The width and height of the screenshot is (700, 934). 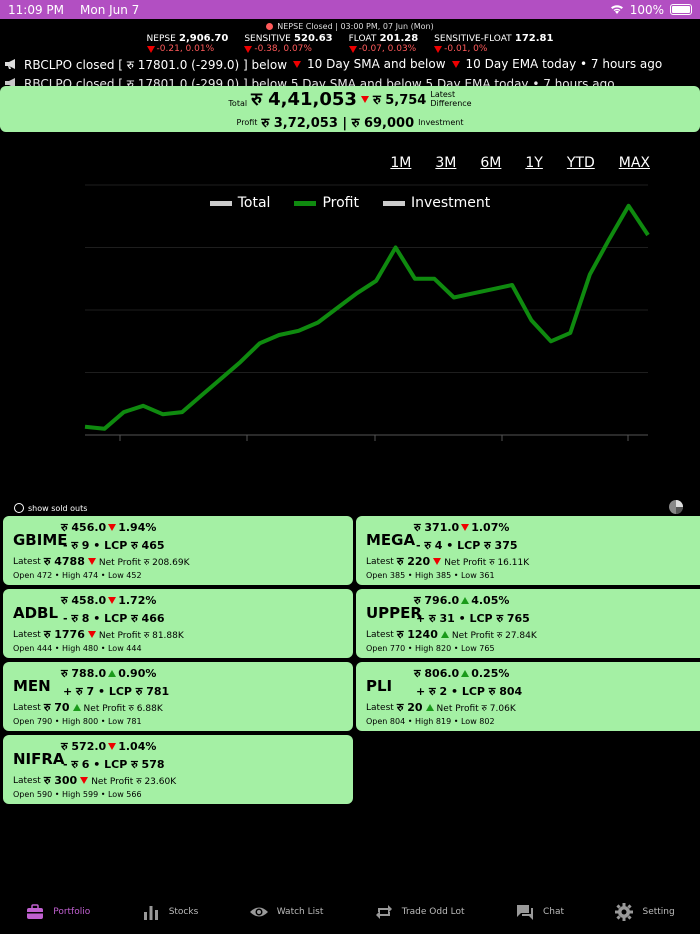 I want to click on profit-label: Profit, so click(x=247, y=122).